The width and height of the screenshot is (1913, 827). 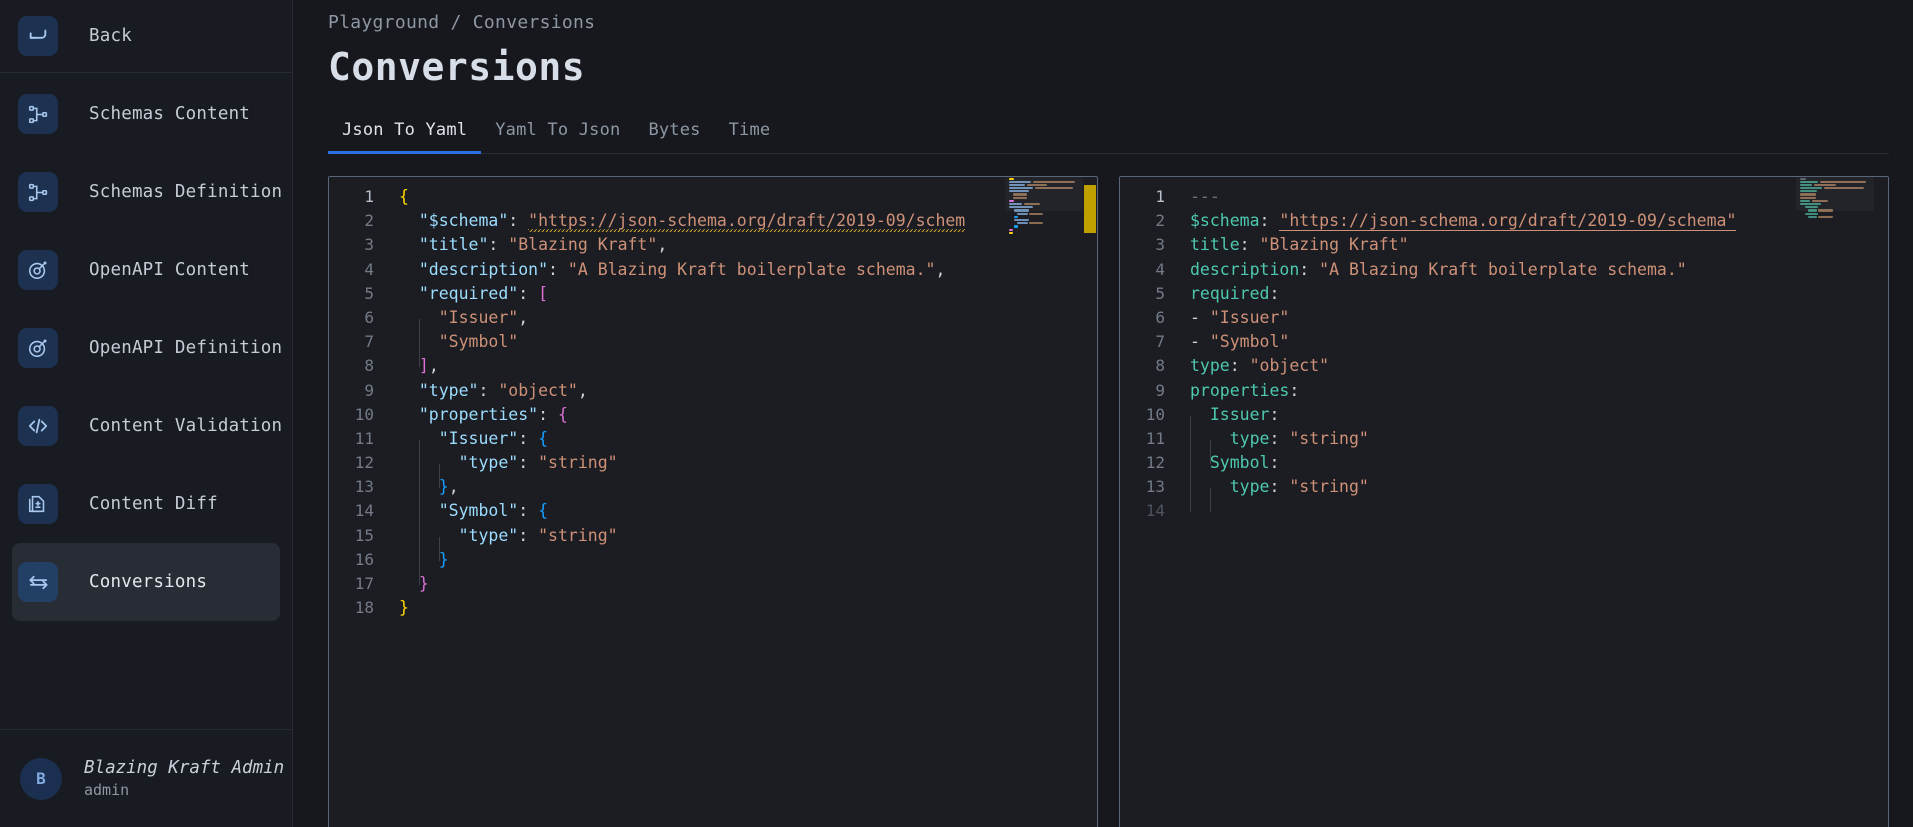 I want to click on sidebar-item-schemas-content: Schemas Content, so click(x=146, y=114).